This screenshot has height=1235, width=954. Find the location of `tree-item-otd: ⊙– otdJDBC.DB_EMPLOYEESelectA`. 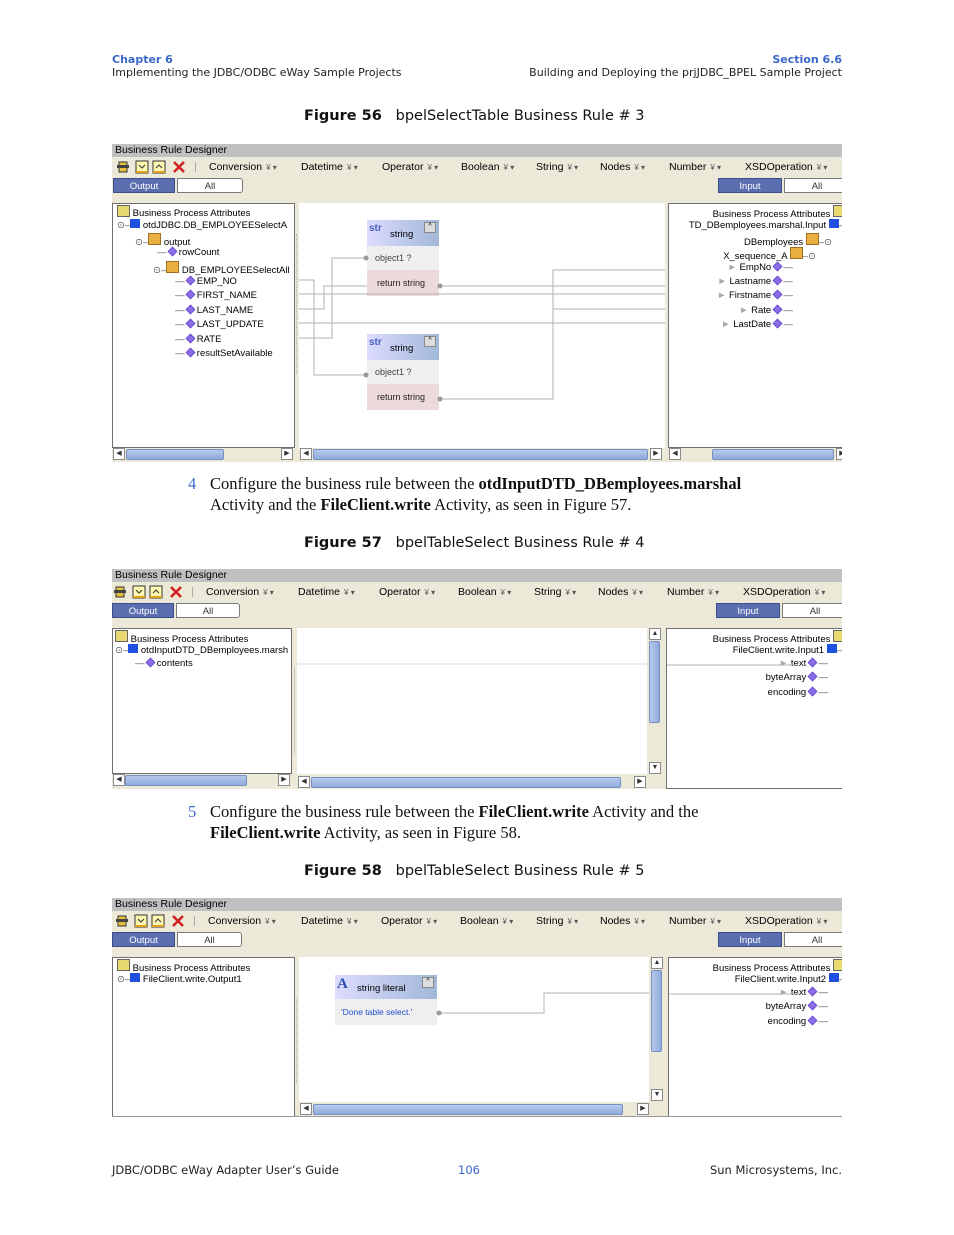

tree-item-otd: ⊙– otdJDBC.DB_EMPLOYEESelectA is located at coordinates (202, 225).